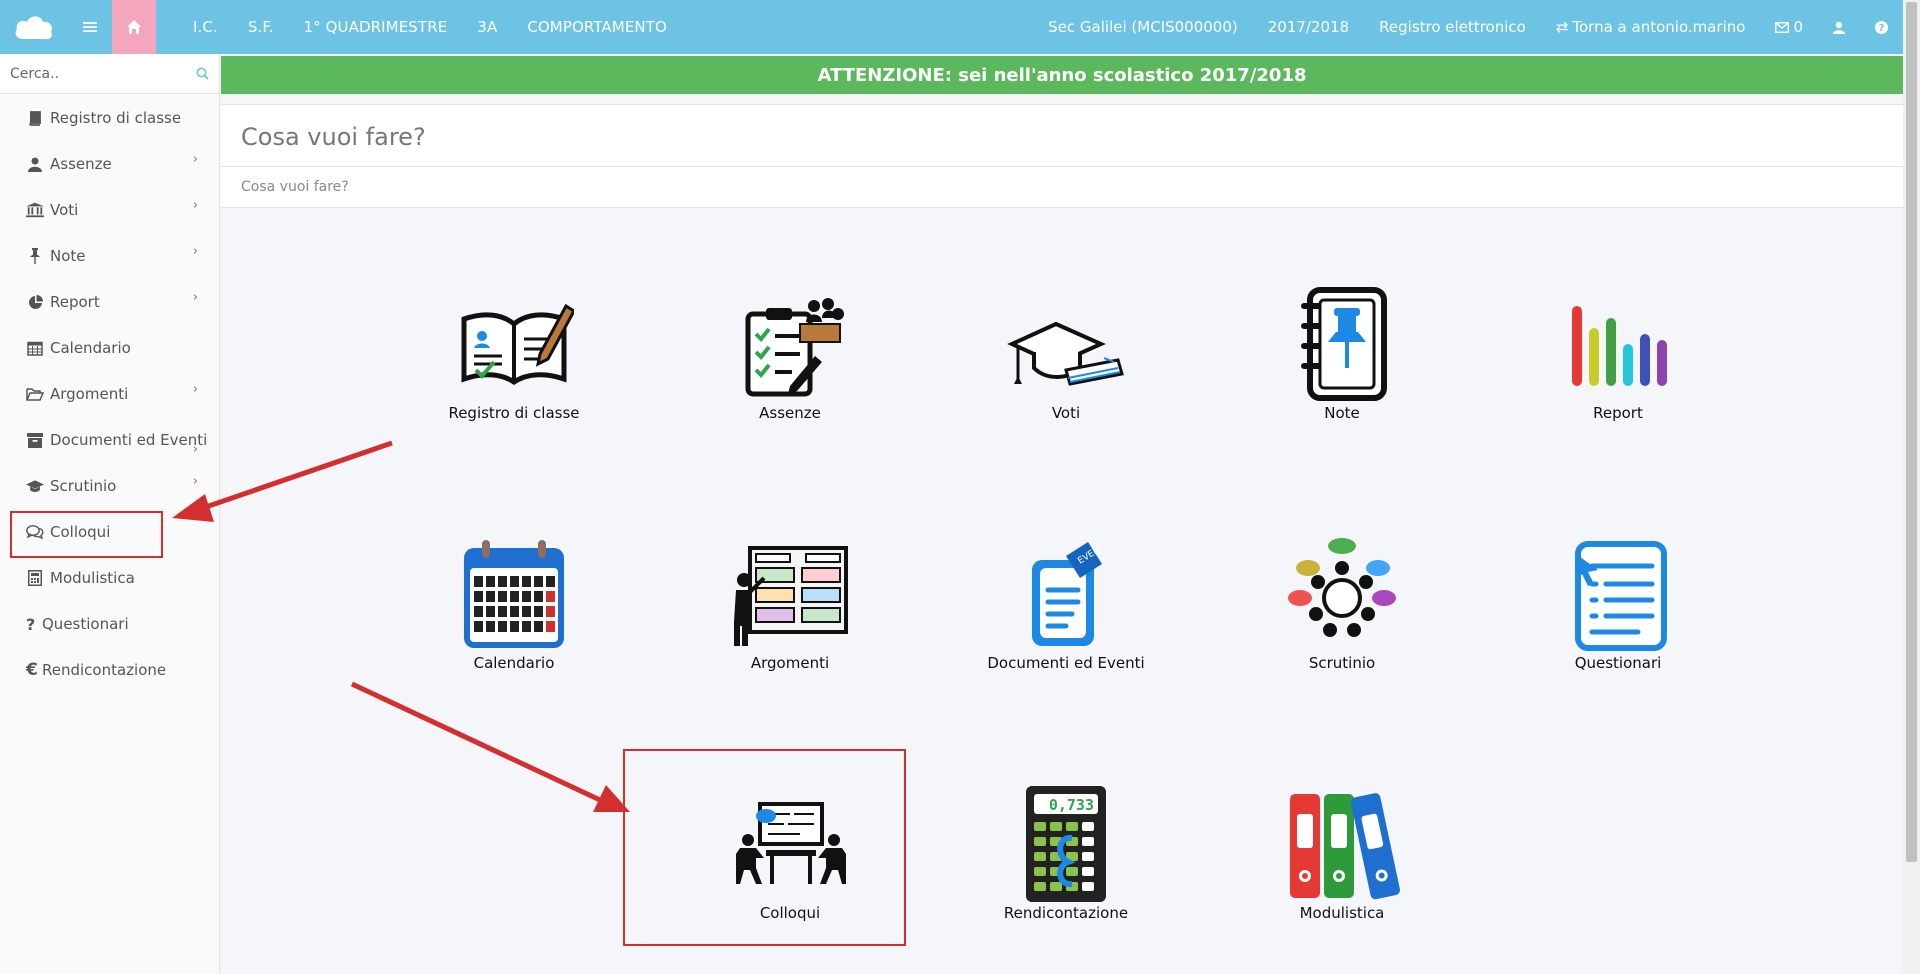  What do you see at coordinates (35, 302) in the screenshot?
I see `pie-chart-icon` at bounding box center [35, 302].